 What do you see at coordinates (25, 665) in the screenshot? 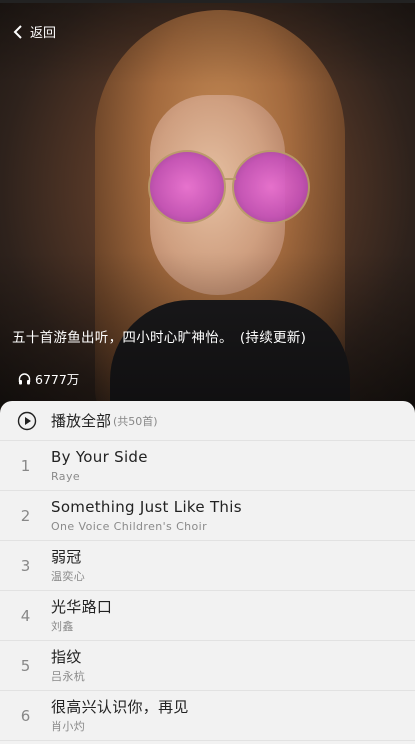
I see `song-index: 5` at bounding box center [25, 665].